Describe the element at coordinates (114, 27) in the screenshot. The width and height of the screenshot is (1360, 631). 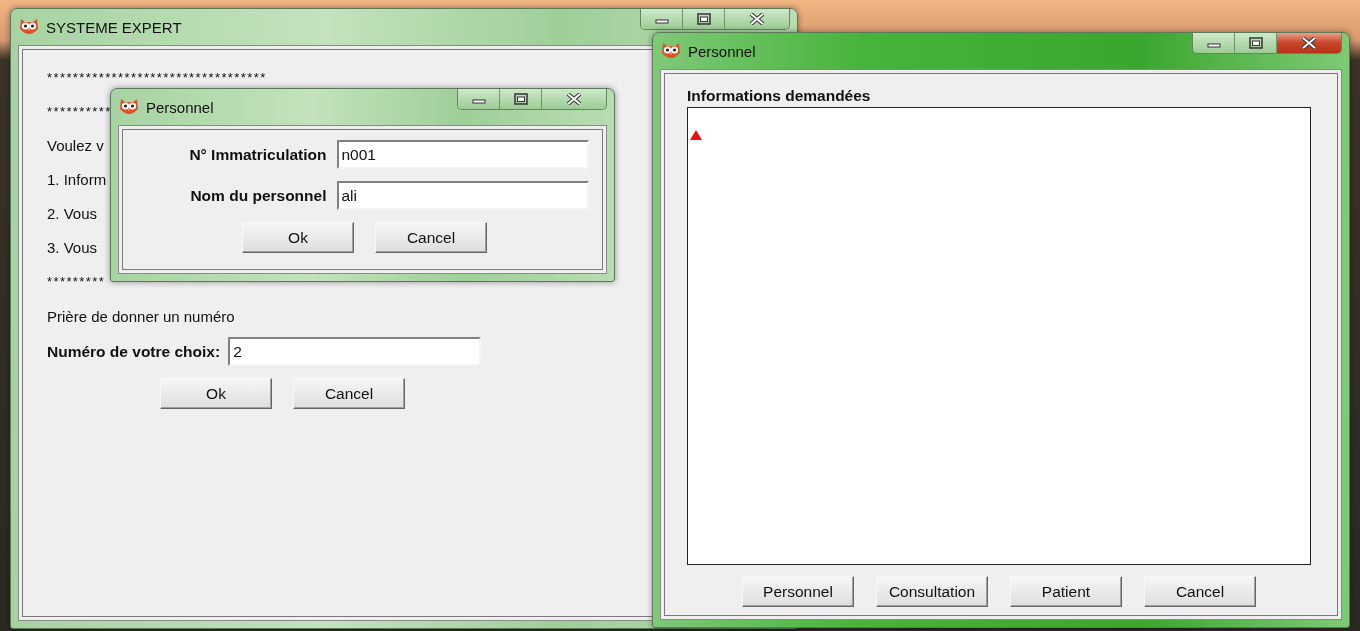
I see `window-title: SYSTEME EXPERT` at that location.